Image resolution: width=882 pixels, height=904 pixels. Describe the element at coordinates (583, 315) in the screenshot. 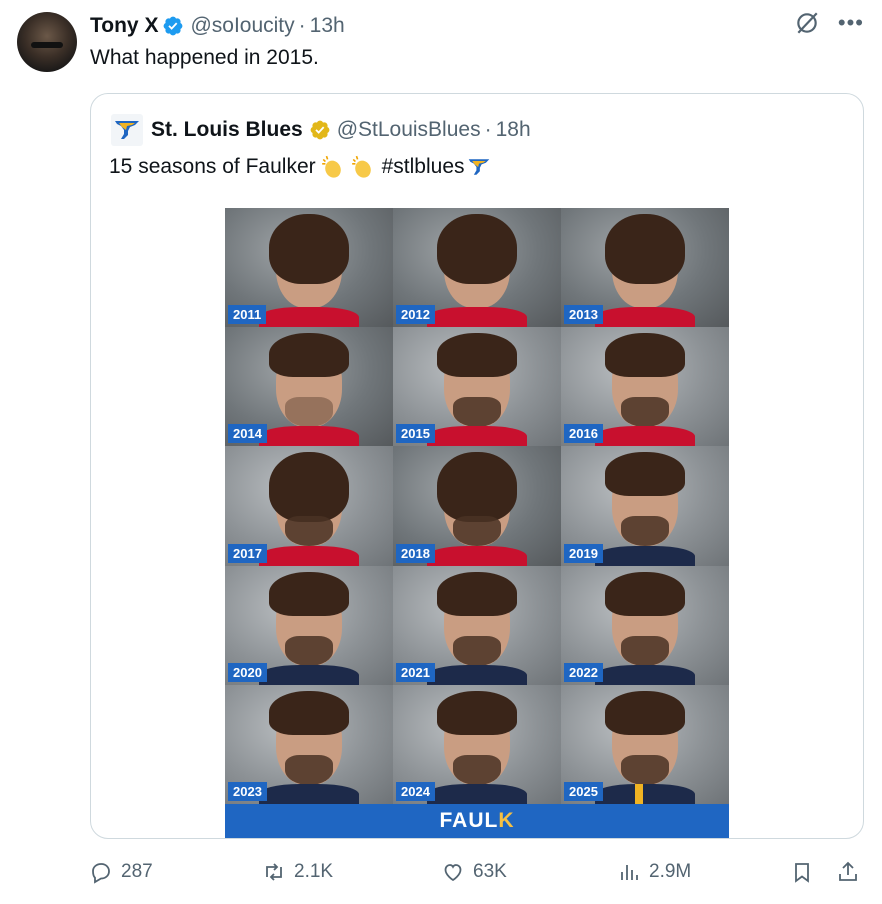

I see `year-label: 2013` at that location.